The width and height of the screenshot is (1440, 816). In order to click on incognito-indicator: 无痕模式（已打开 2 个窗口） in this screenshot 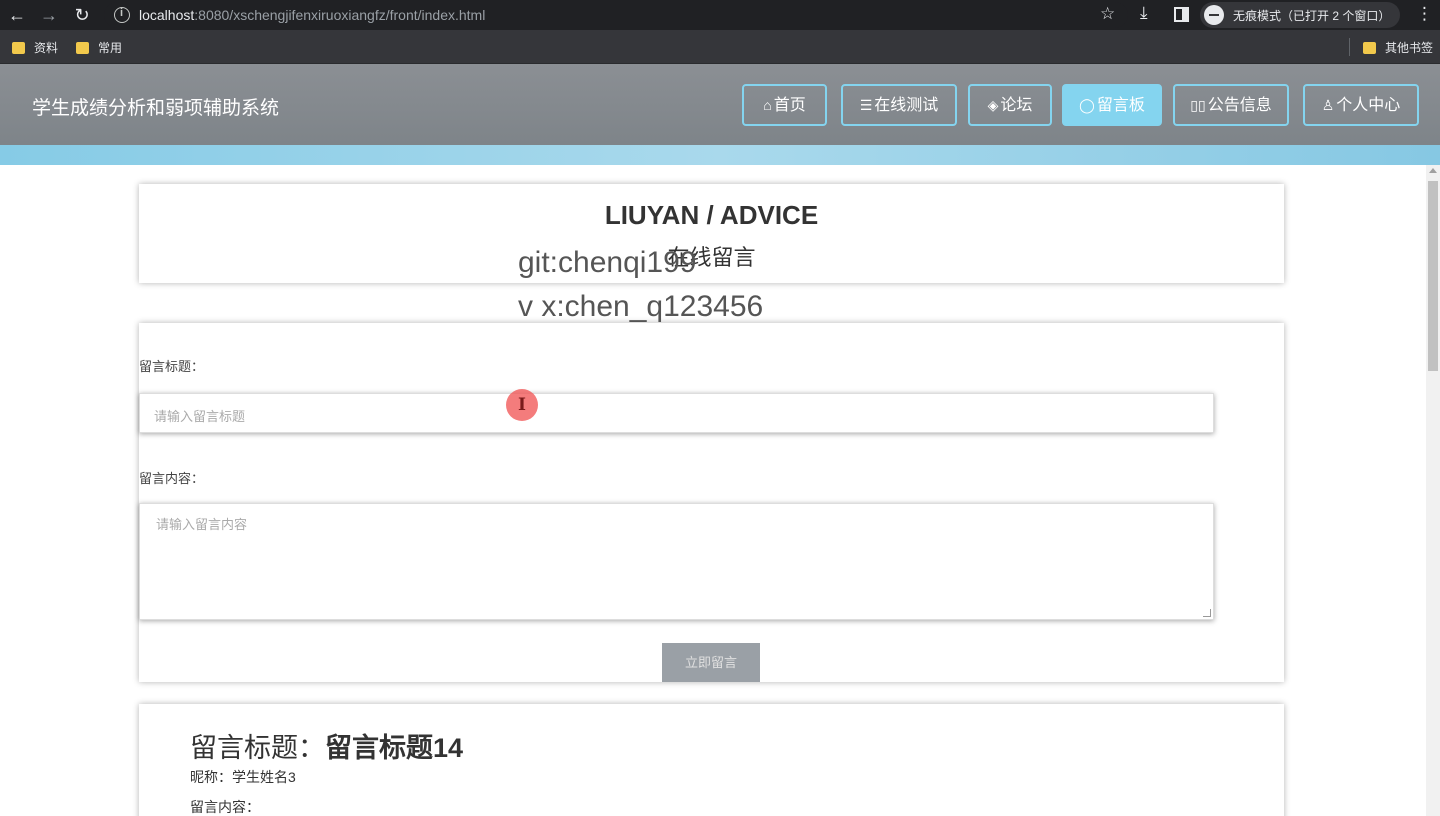, I will do `click(1300, 15)`.